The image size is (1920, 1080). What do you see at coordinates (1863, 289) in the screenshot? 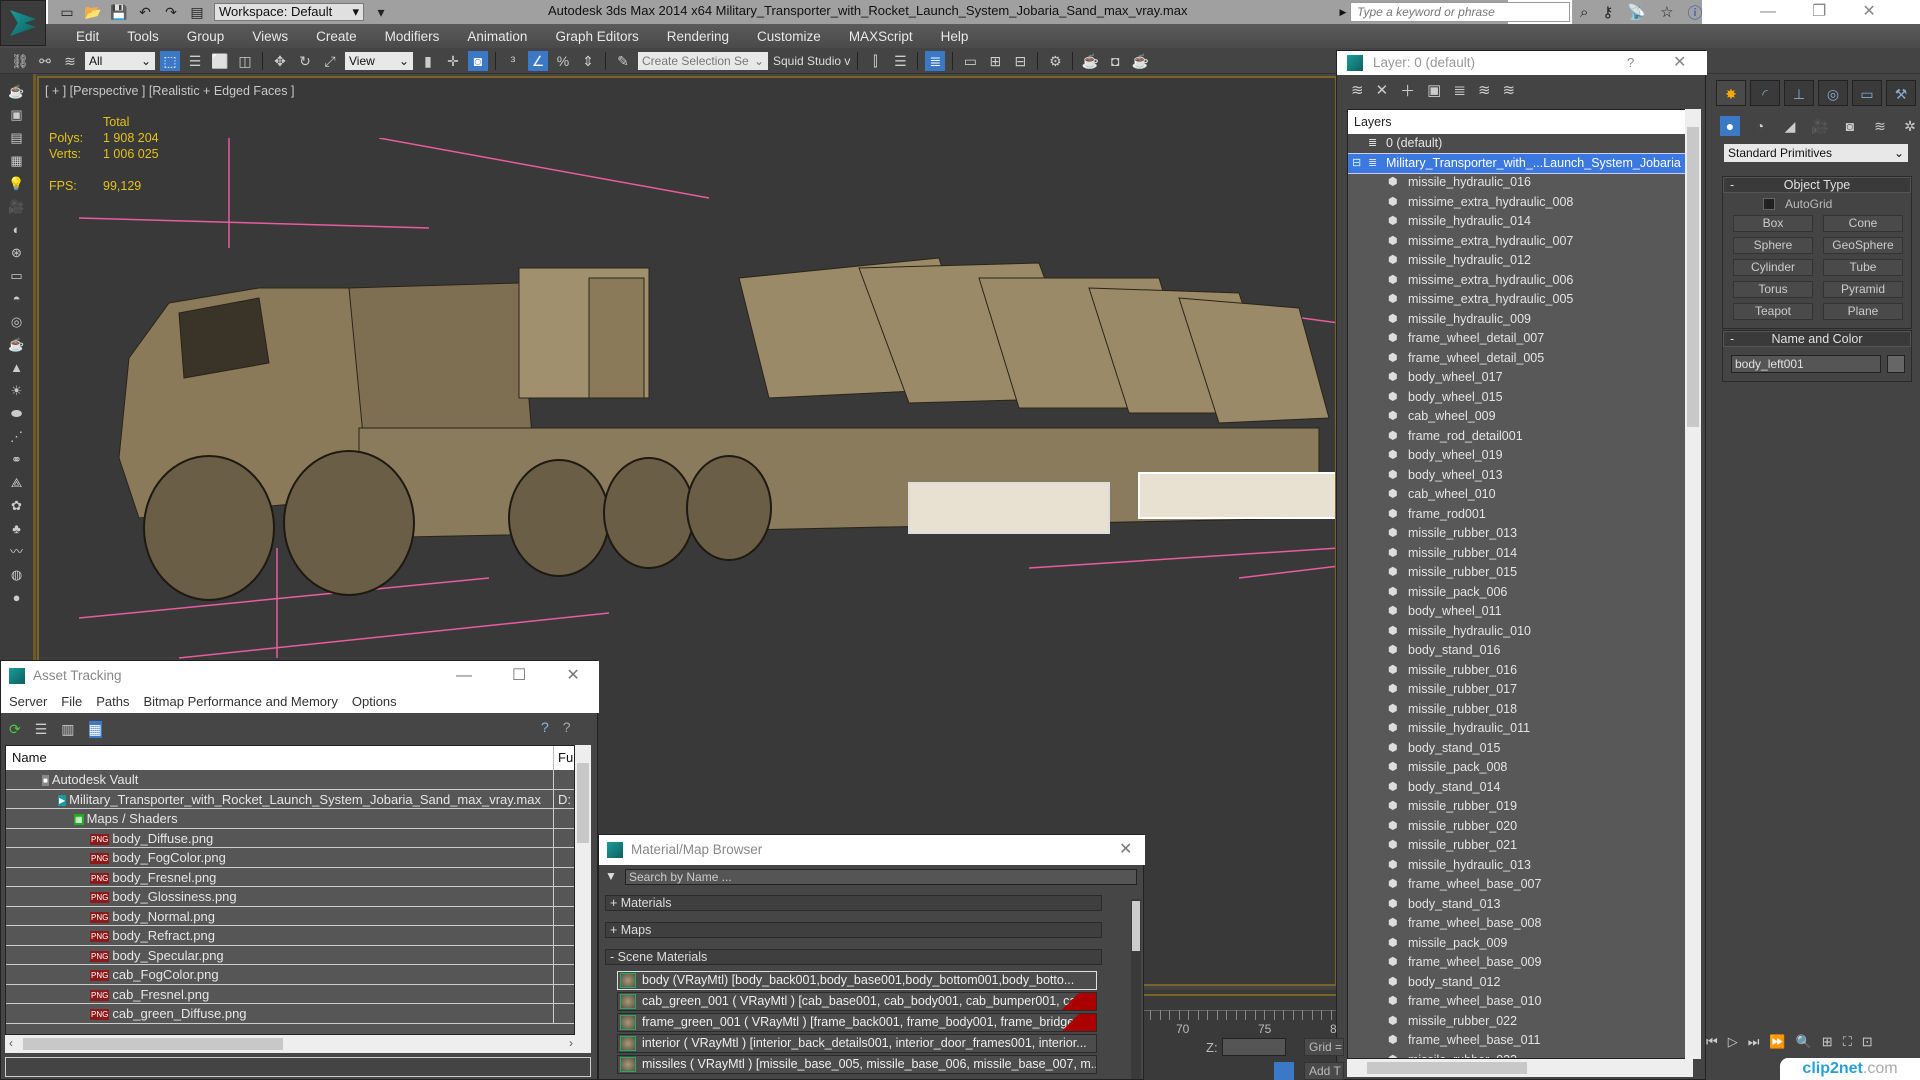
I see `pyramid-button: Pyramid` at bounding box center [1863, 289].